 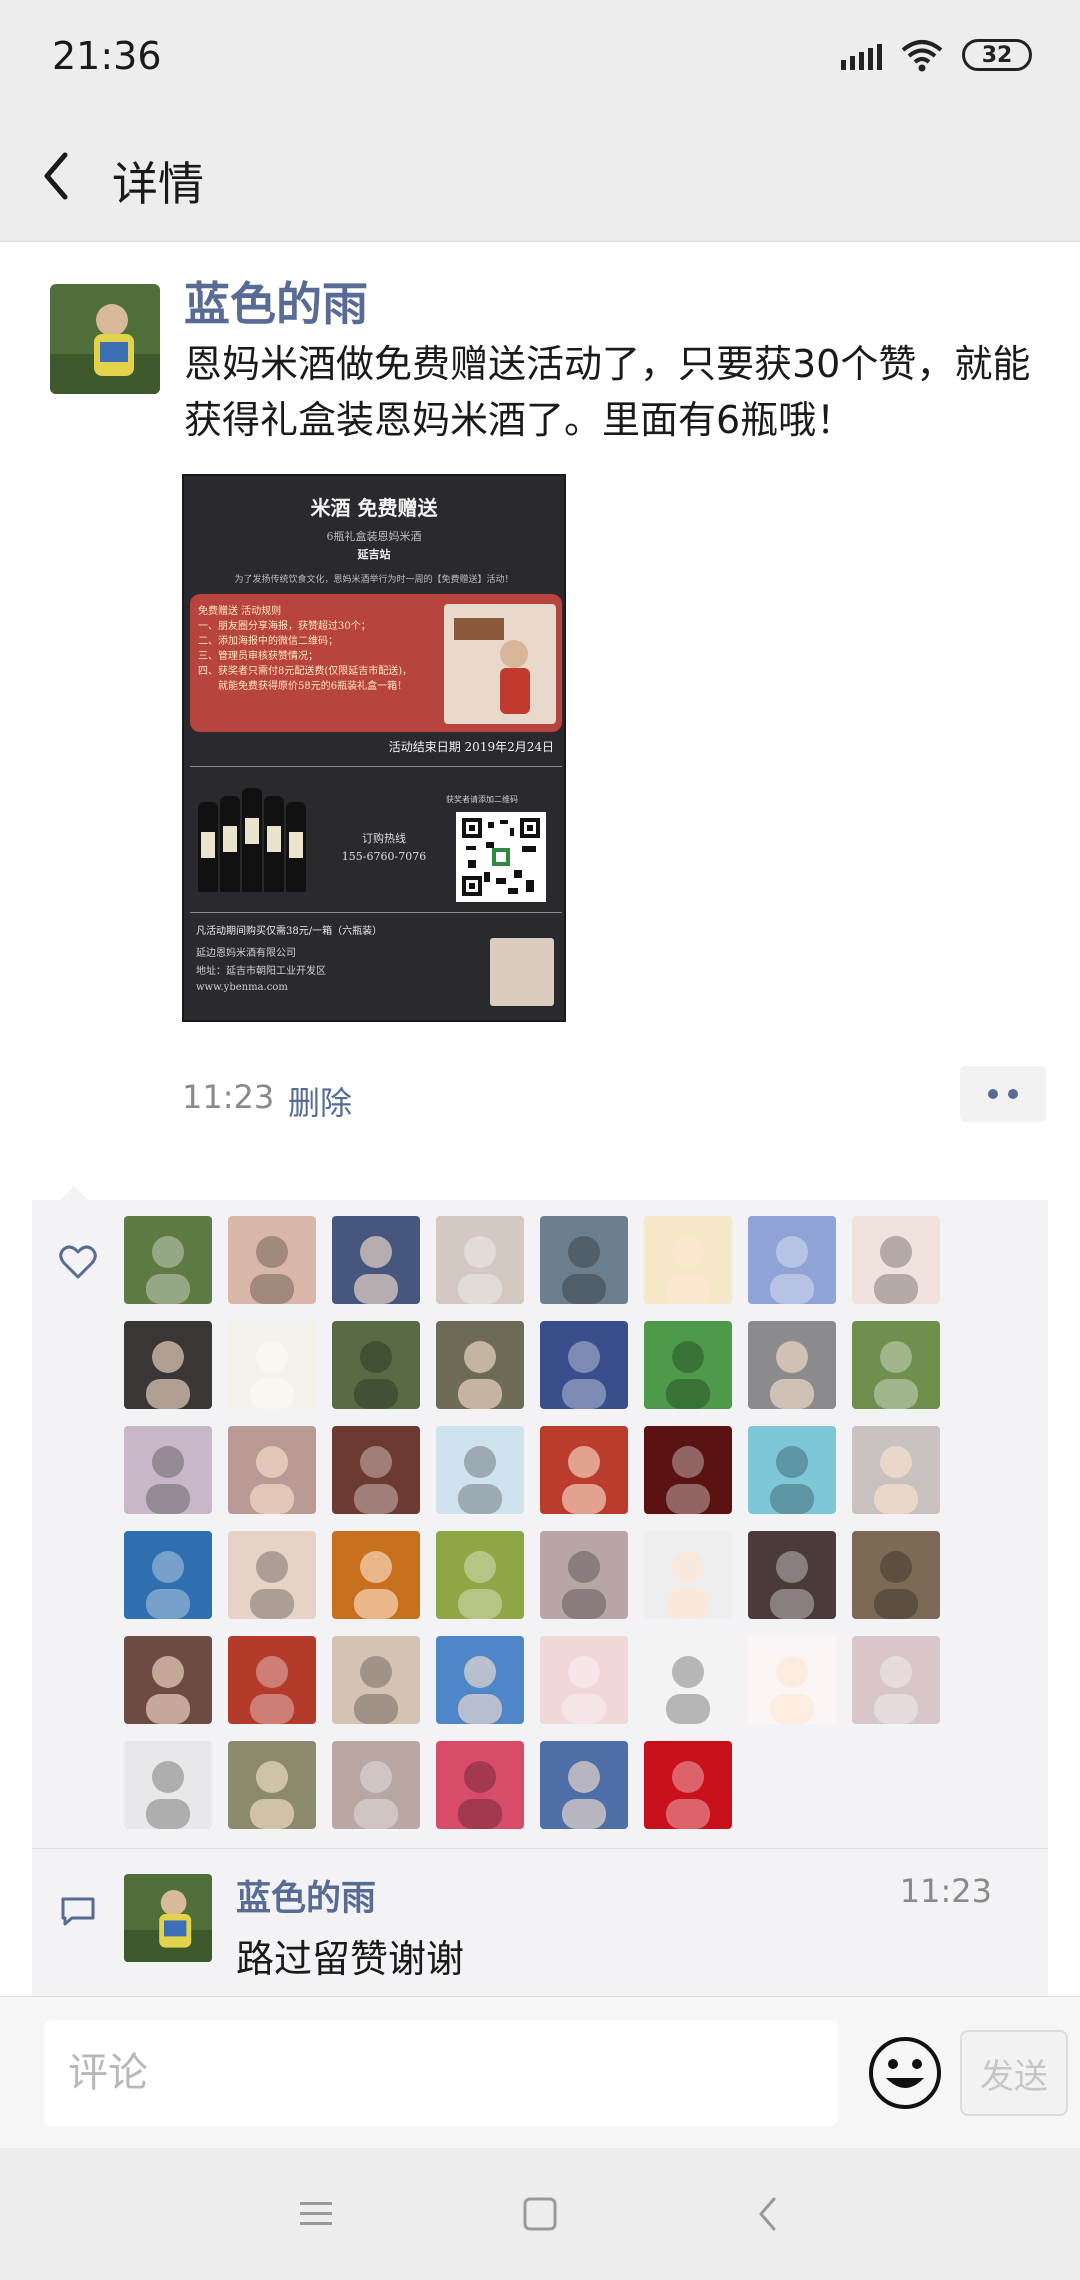 I want to click on poster-qr-caption: 获奖者请添加二维码, so click(x=482, y=799).